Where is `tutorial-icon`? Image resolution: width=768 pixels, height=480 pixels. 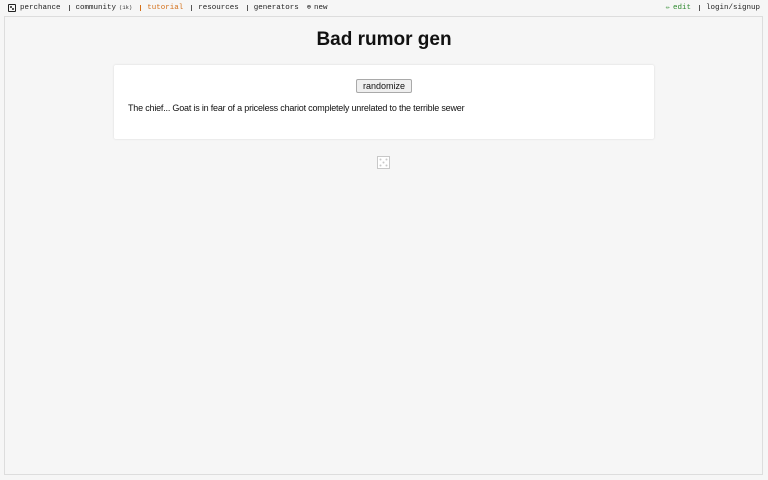
tutorial-icon is located at coordinates (141, 8).